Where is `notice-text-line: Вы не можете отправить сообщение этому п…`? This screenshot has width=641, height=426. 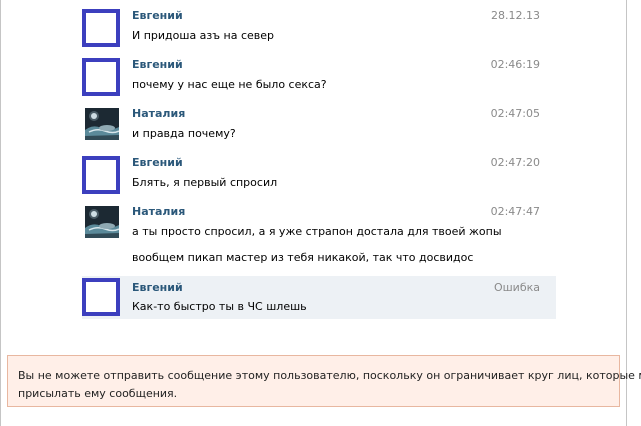
notice-text-line: Вы не можете отправить сообщение этому п… is located at coordinates (329, 375).